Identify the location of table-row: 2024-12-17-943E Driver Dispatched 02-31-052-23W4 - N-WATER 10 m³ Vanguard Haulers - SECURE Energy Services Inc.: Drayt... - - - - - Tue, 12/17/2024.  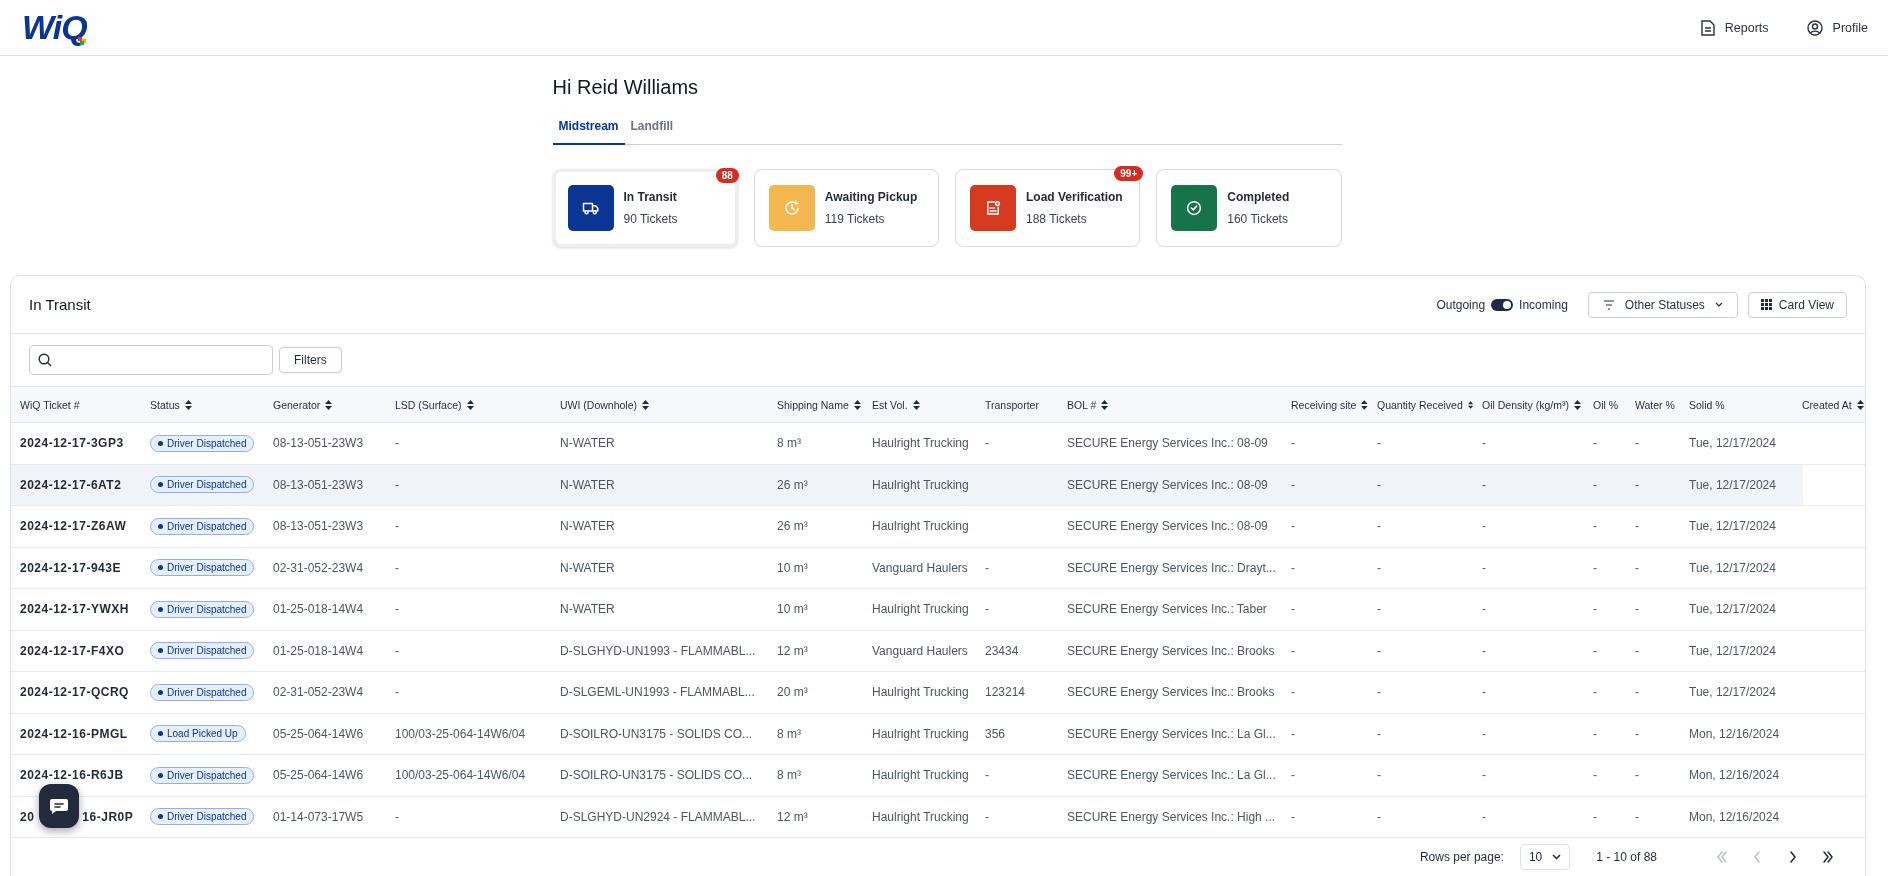
(938, 568).